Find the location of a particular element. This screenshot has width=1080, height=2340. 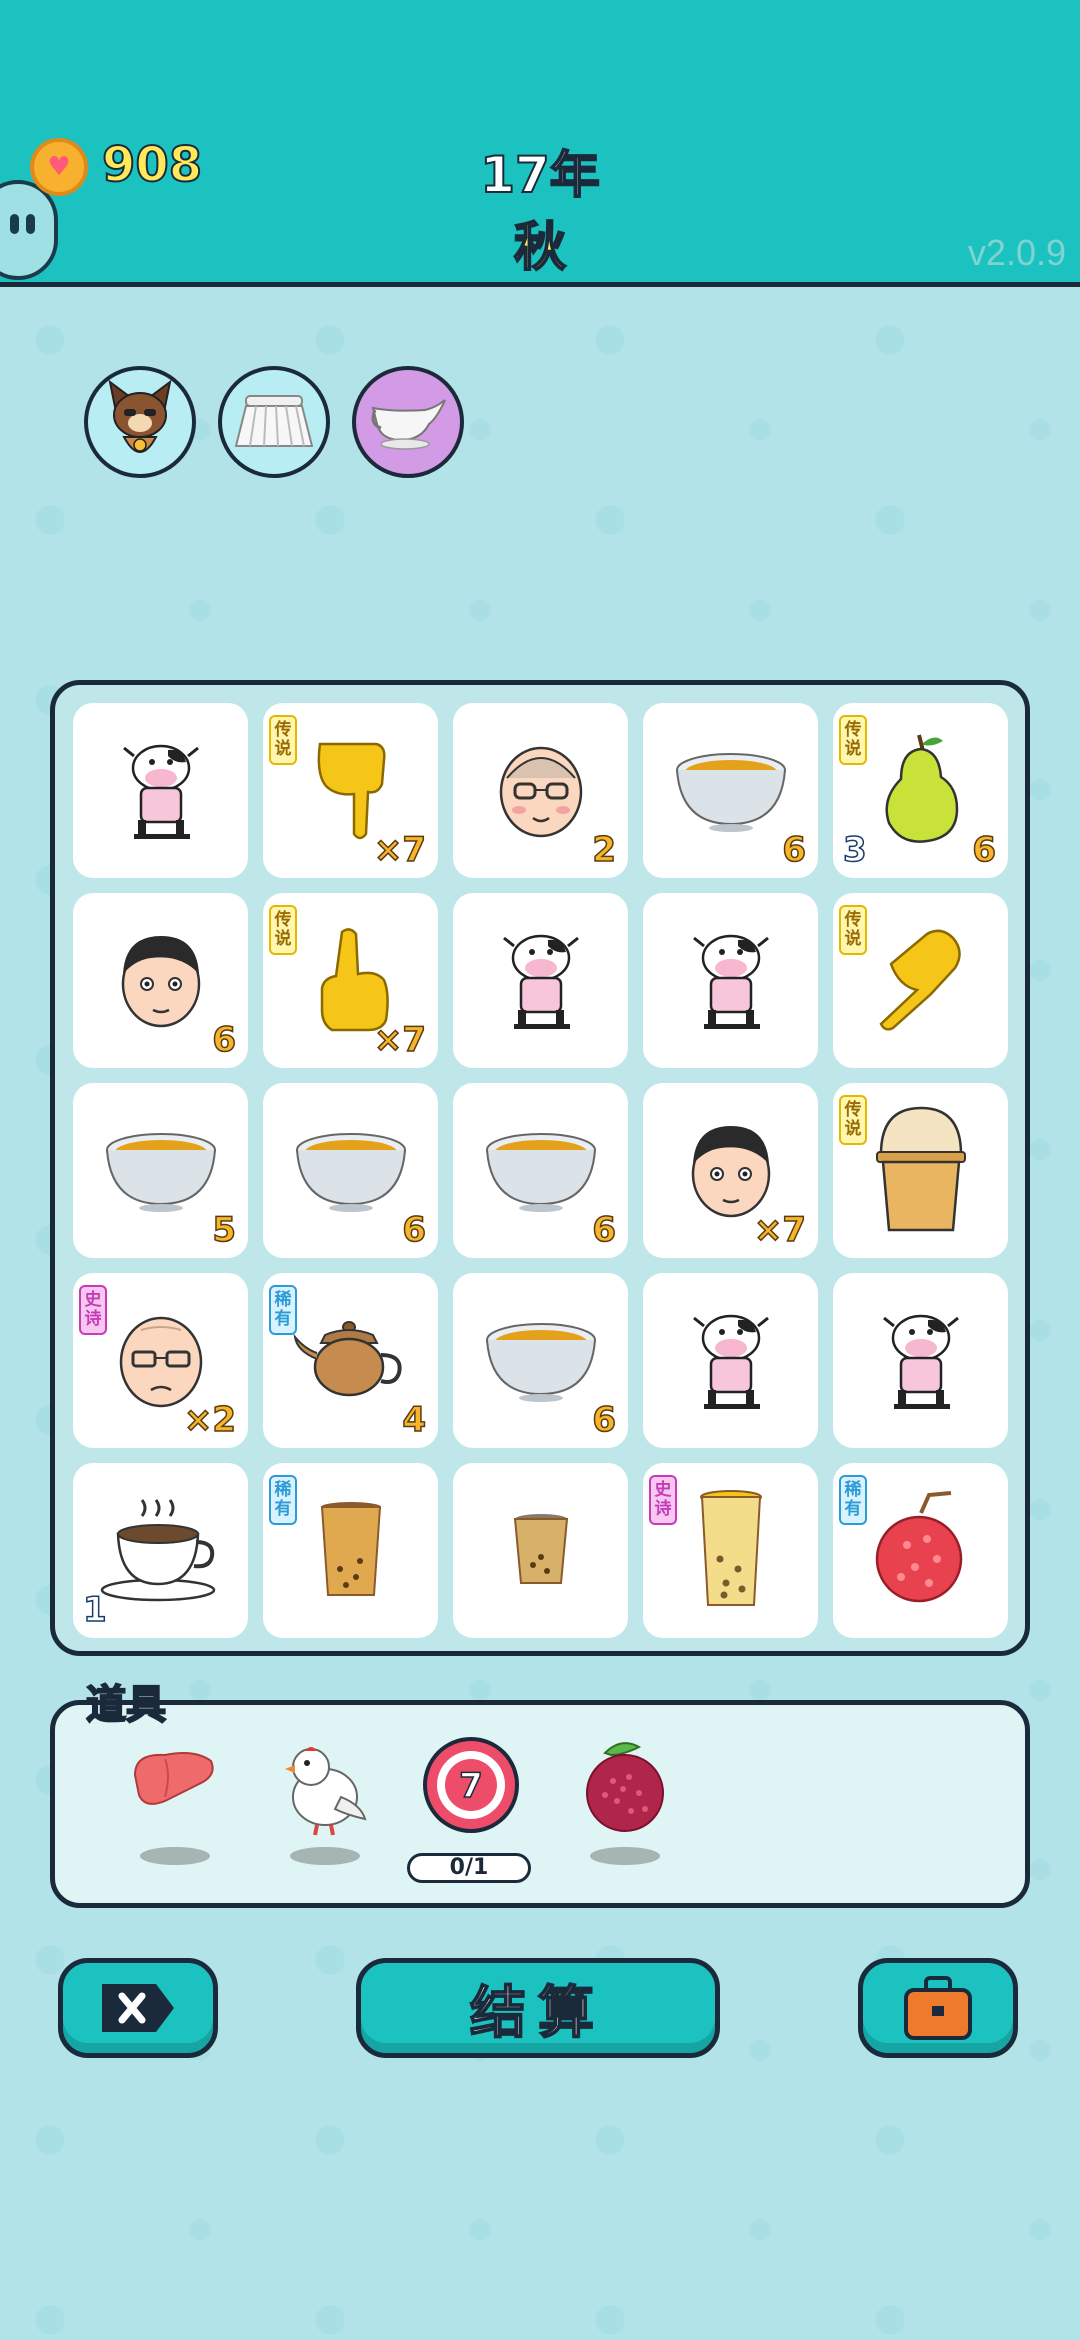

pointing-diagonal-hand-icon is located at coordinates (921, 981).